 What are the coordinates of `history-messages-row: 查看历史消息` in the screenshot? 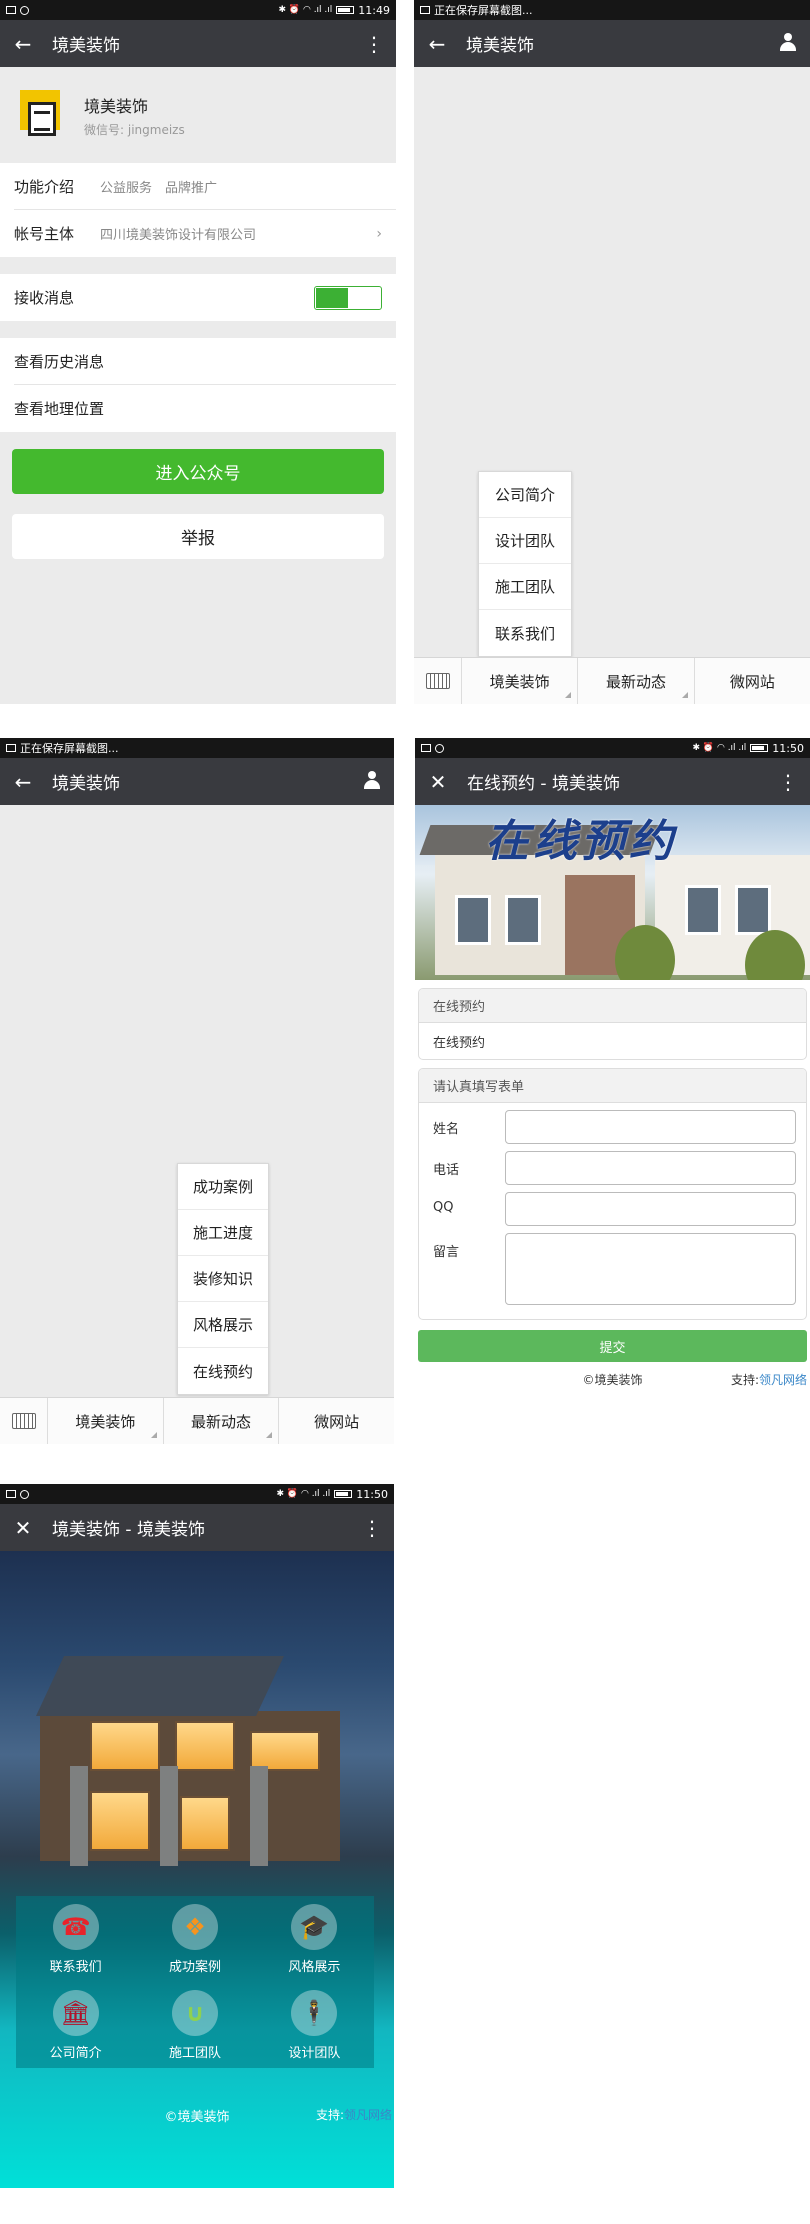 It's located at (198, 361).